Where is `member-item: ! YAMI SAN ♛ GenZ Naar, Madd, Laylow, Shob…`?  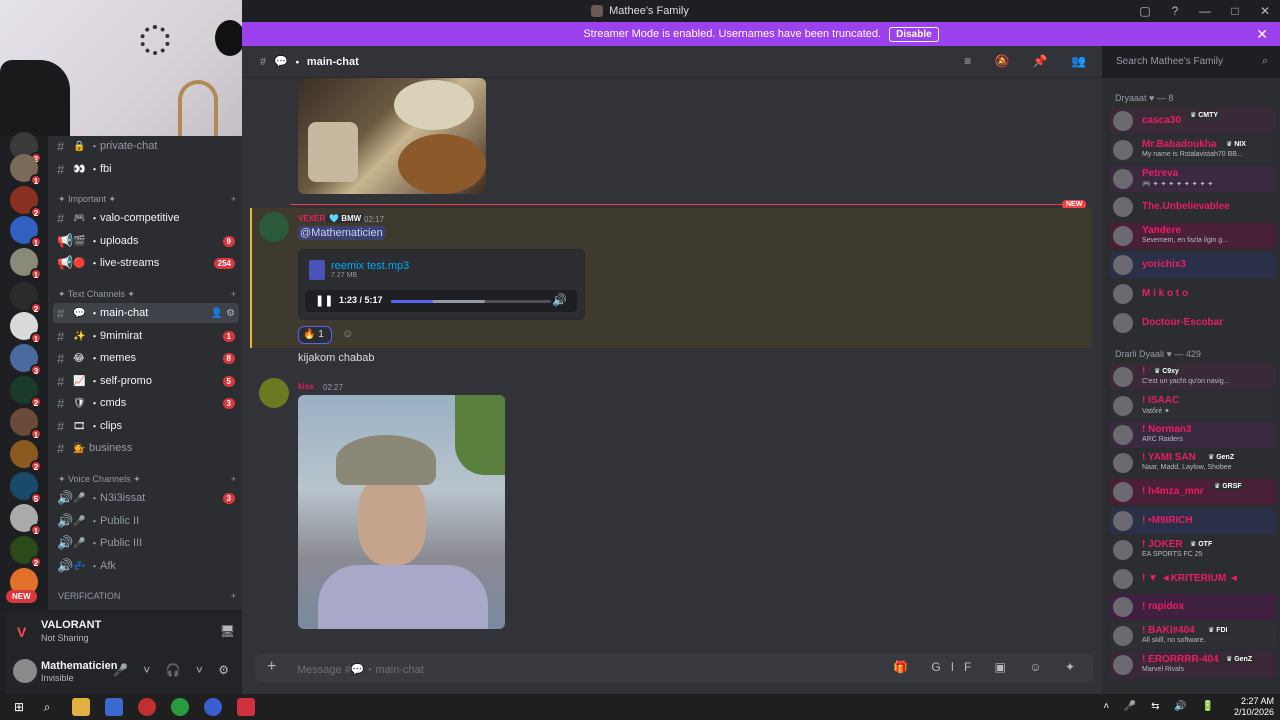
member-item: ! YAMI SAN ♛ GenZ Naar, Madd, Laylow, Shob… is located at coordinates (1193, 463).